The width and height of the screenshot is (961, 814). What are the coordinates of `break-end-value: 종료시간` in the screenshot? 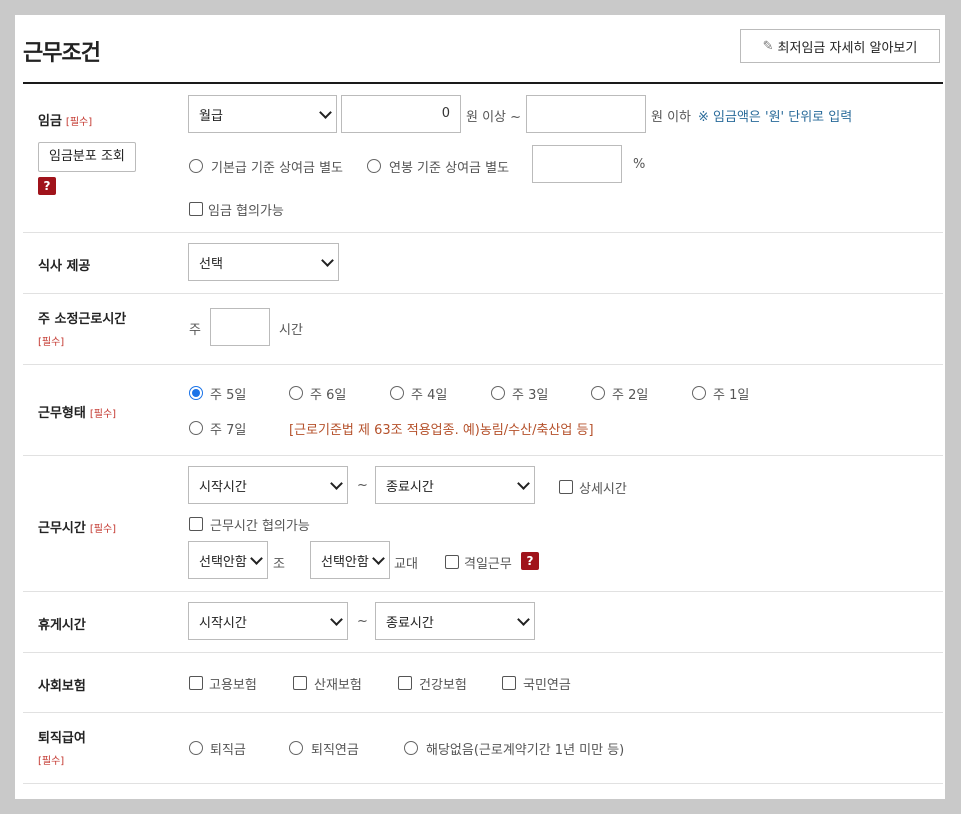 It's located at (410, 623).